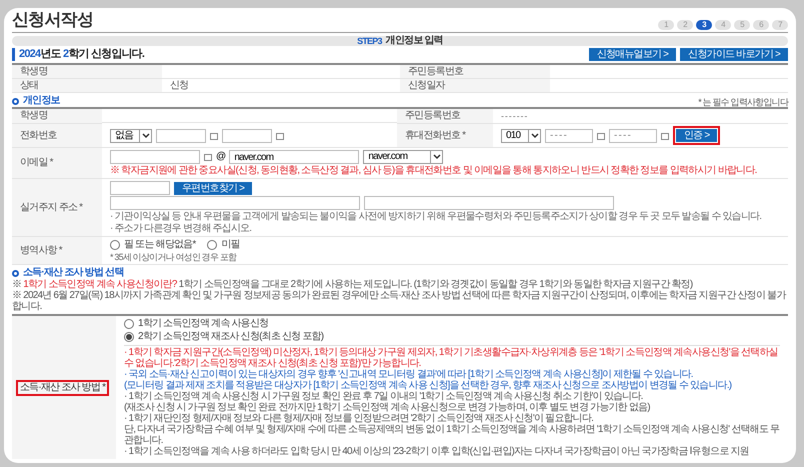 Image resolution: width=804 pixels, height=467 pixels. I want to click on field-label: 전화번호, so click(38, 136).